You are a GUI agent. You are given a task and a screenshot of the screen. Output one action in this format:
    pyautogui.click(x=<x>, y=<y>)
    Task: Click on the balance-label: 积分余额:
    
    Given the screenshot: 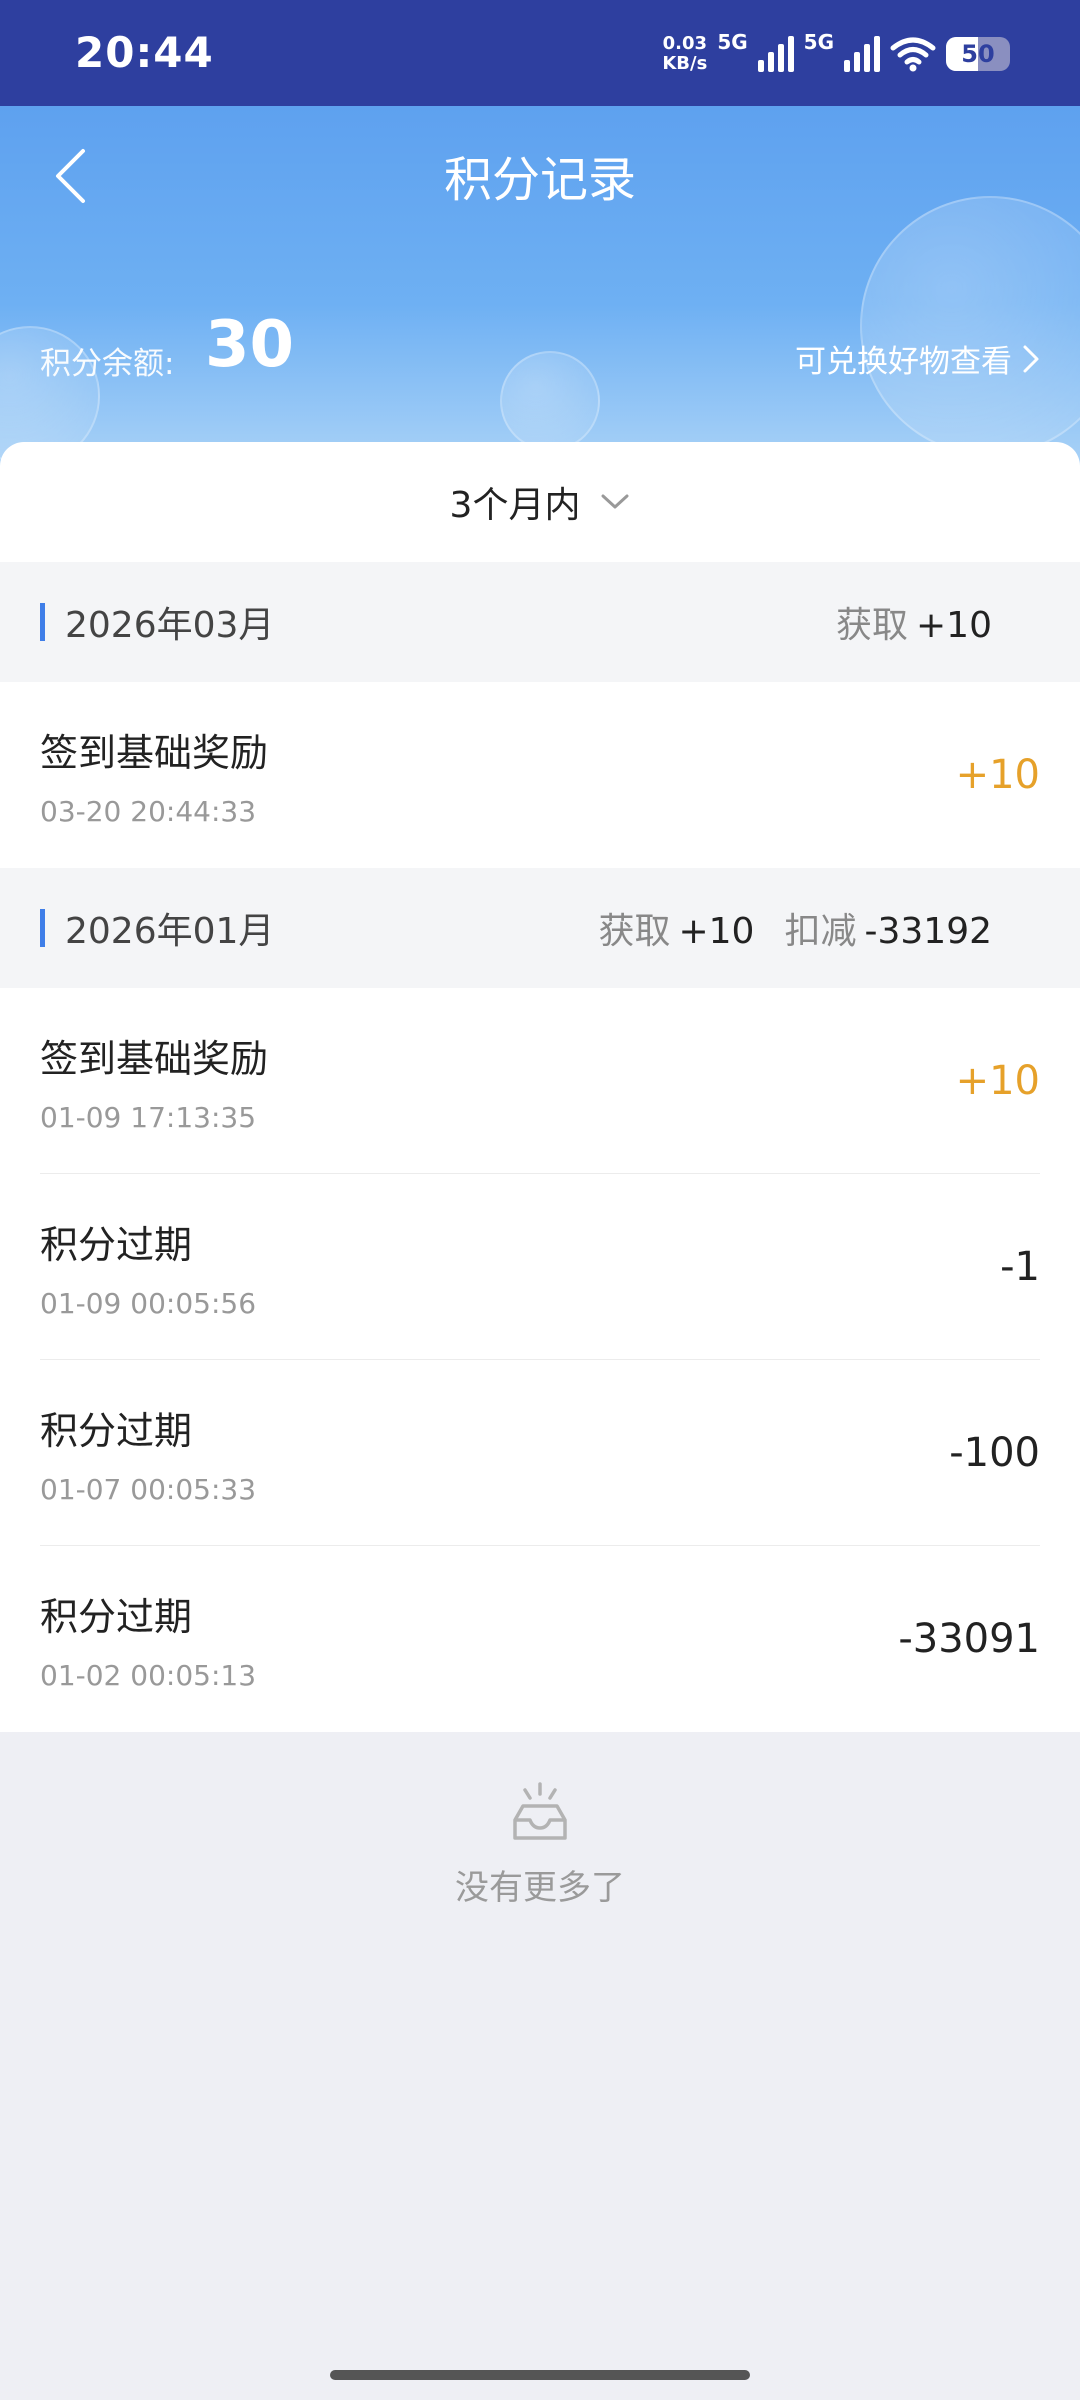 What is the action you would take?
    pyautogui.click(x=107, y=364)
    